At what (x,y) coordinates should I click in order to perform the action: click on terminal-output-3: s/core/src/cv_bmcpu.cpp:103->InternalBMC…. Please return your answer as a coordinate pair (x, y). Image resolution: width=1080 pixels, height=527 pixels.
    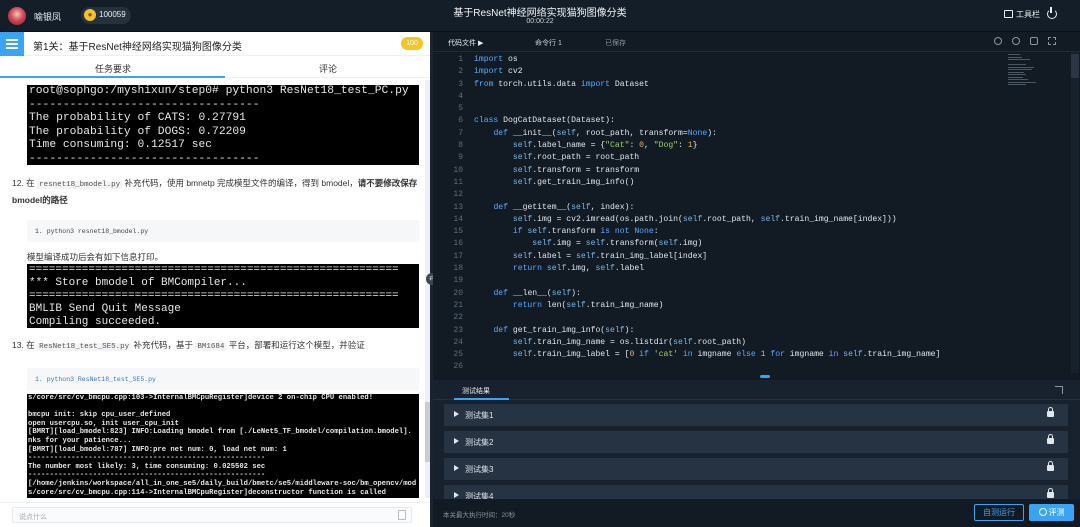
    Looking at the image, I should click on (223, 446).